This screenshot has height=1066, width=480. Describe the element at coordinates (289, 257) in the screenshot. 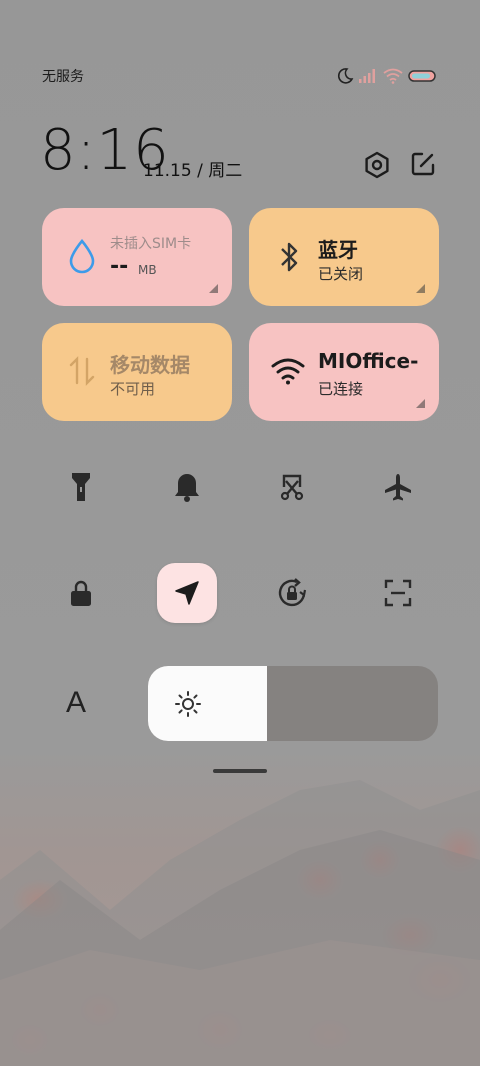

I see `bluetooth-icon` at that location.